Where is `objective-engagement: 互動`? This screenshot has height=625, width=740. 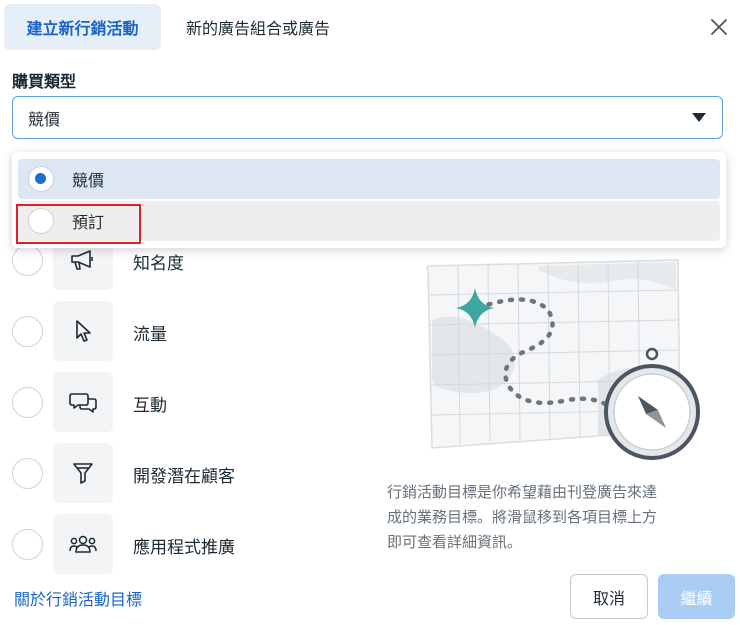
objective-engagement: 互動 is located at coordinates (180, 402).